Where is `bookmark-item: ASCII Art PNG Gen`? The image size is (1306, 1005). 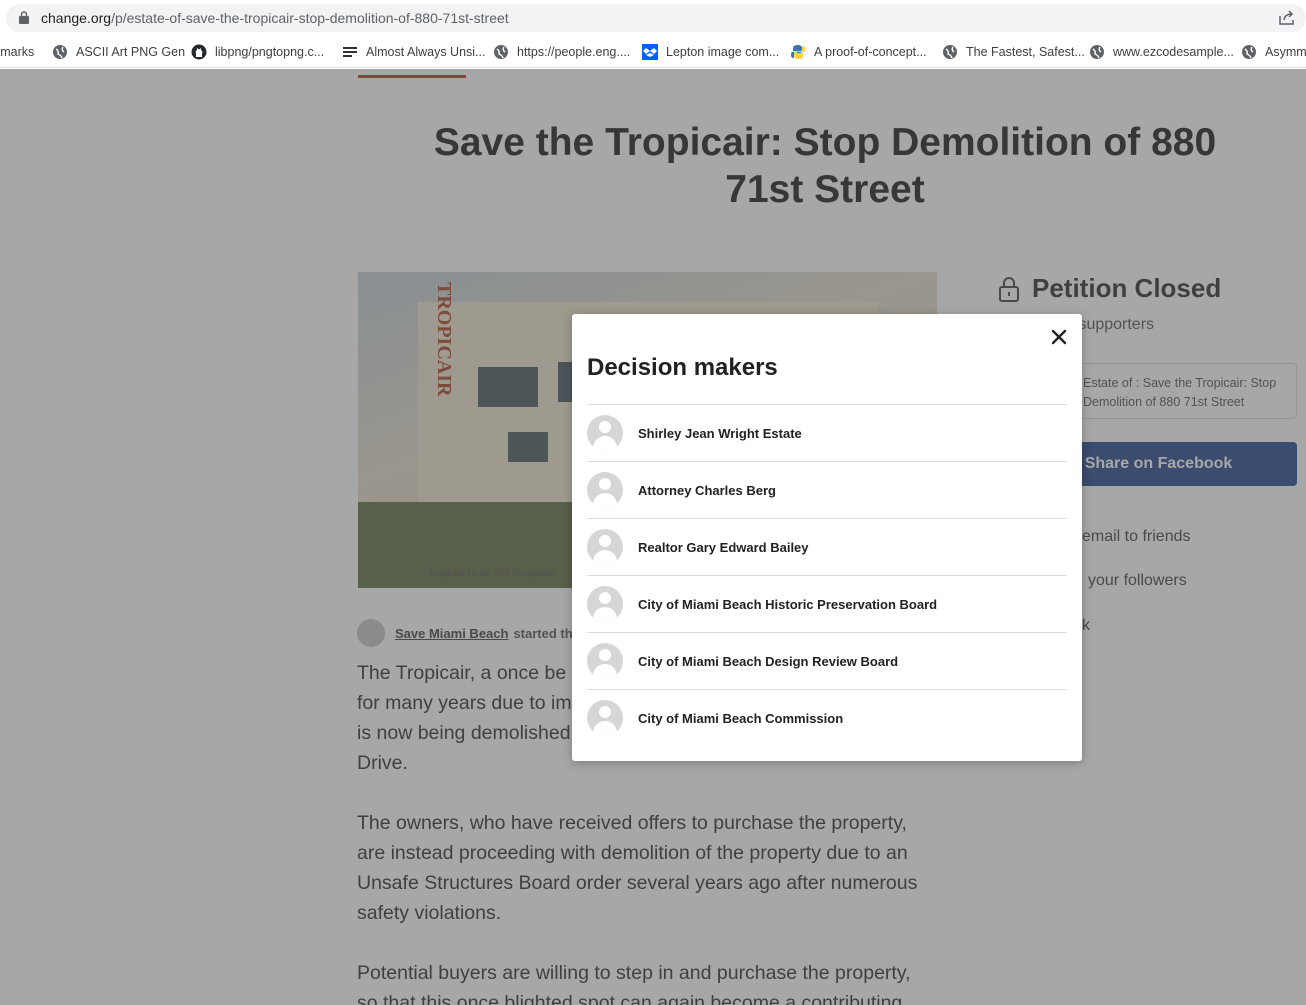 bookmark-item: ASCII Art PNG Gen is located at coordinates (118, 52).